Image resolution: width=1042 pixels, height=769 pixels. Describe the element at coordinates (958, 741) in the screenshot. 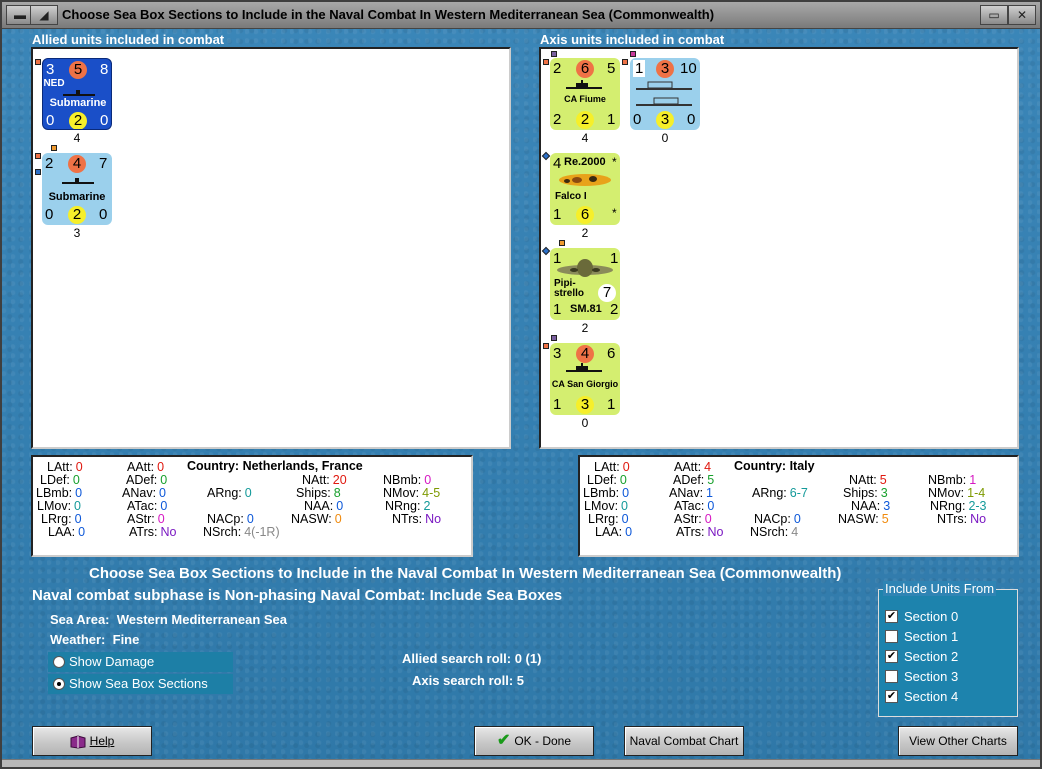

I see `view-other-charts-button: View Other Charts` at that location.